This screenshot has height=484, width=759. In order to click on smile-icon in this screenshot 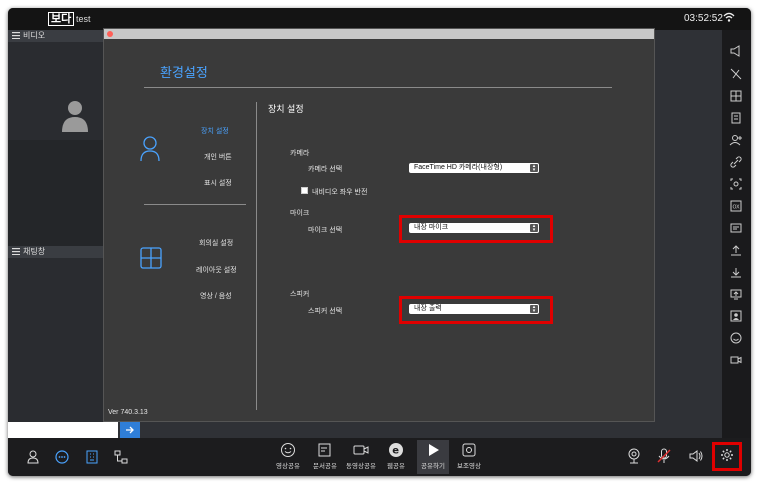, I will do `click(288, 450)`.